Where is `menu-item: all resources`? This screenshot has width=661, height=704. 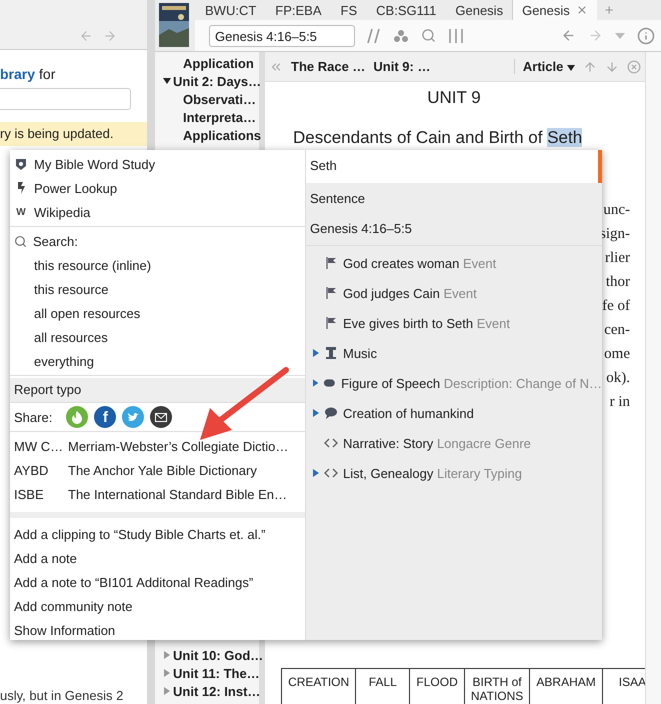 menu-item: all resources is located at coordinates (157, 337).